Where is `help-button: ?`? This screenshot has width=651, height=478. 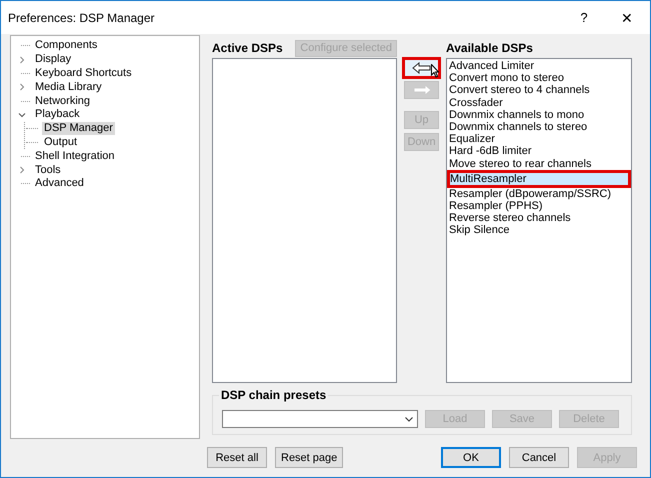 help-button: ? is located at coordinates (584, 17).